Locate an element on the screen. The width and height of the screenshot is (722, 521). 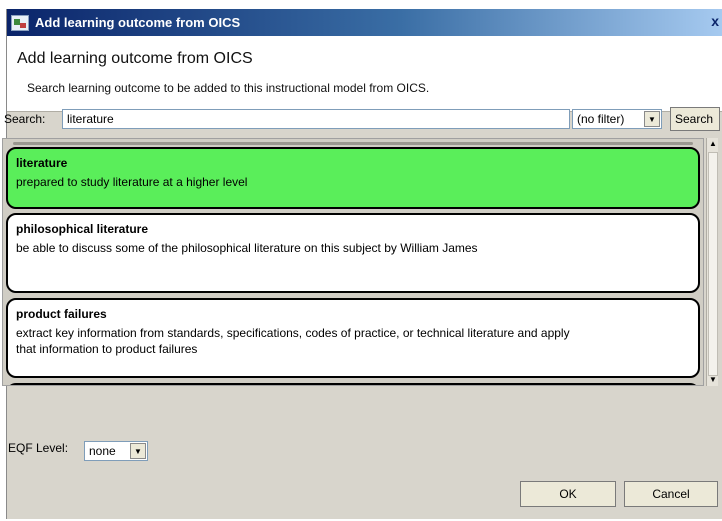
search-input is located at coordinates (316, 119).